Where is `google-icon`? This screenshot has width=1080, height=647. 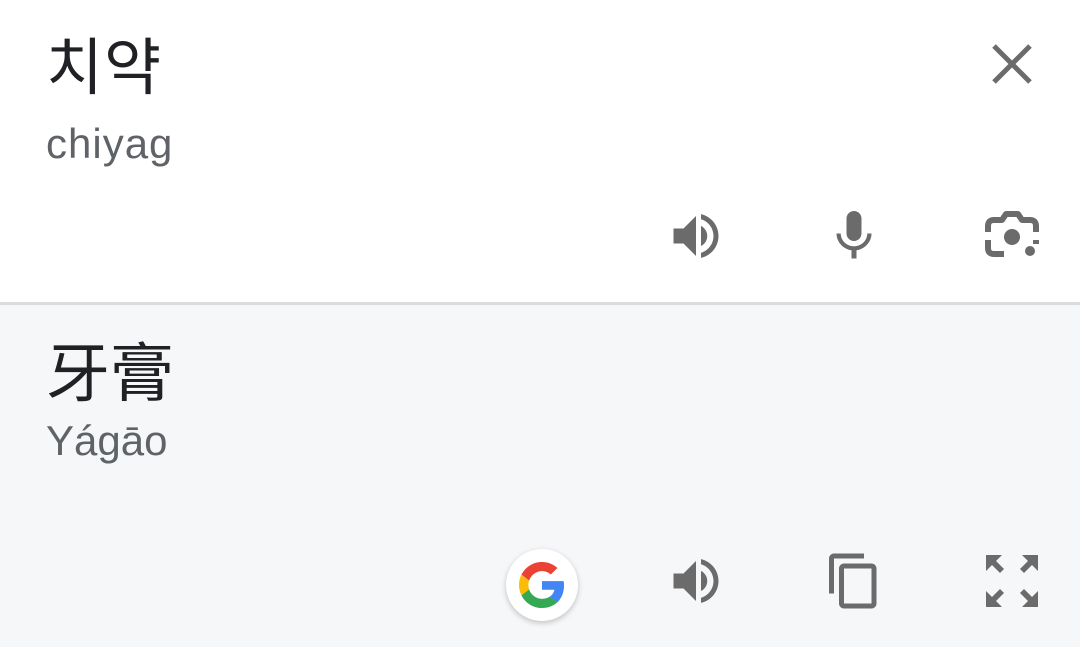
google-icon is located at coordinates (542, 585).